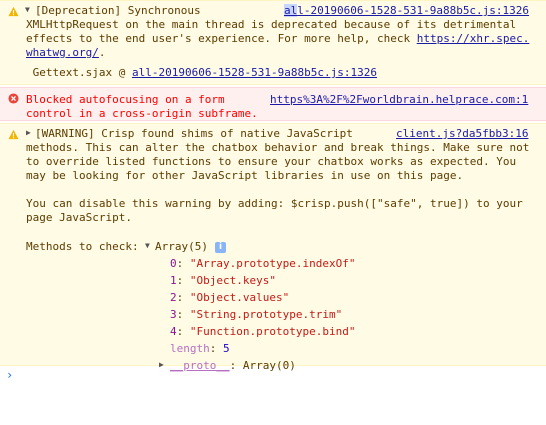 Image resolution: width=546 pixels, height=425 pixels. What do you see at coordinates (272, 331) in the screenshot?
I see `item-value: "Function.prototype.bind"` at bounding box center [272, 331].